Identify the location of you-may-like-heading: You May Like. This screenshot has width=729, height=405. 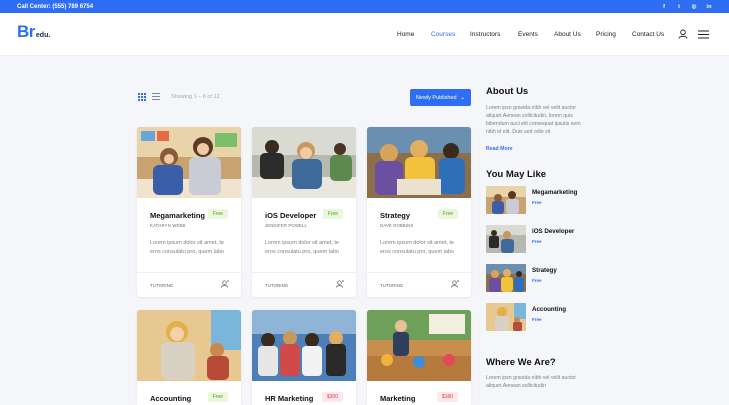
(516, 174).